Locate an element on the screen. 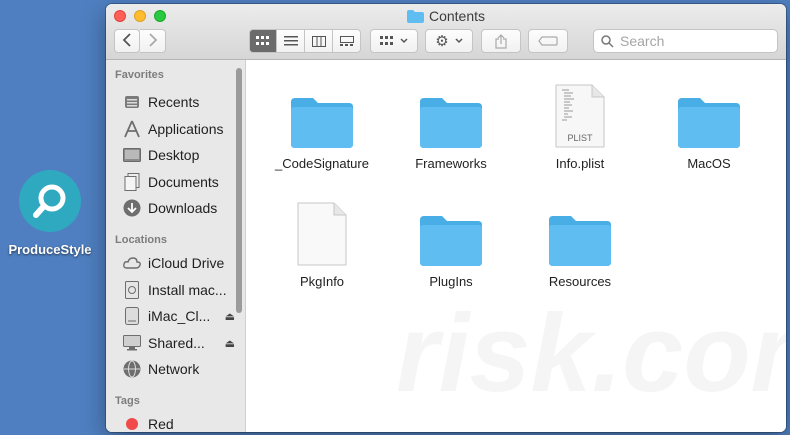 This screenshot has width=790, height=435. file-name: _CodeSignature is located at coordinates (322, 163).